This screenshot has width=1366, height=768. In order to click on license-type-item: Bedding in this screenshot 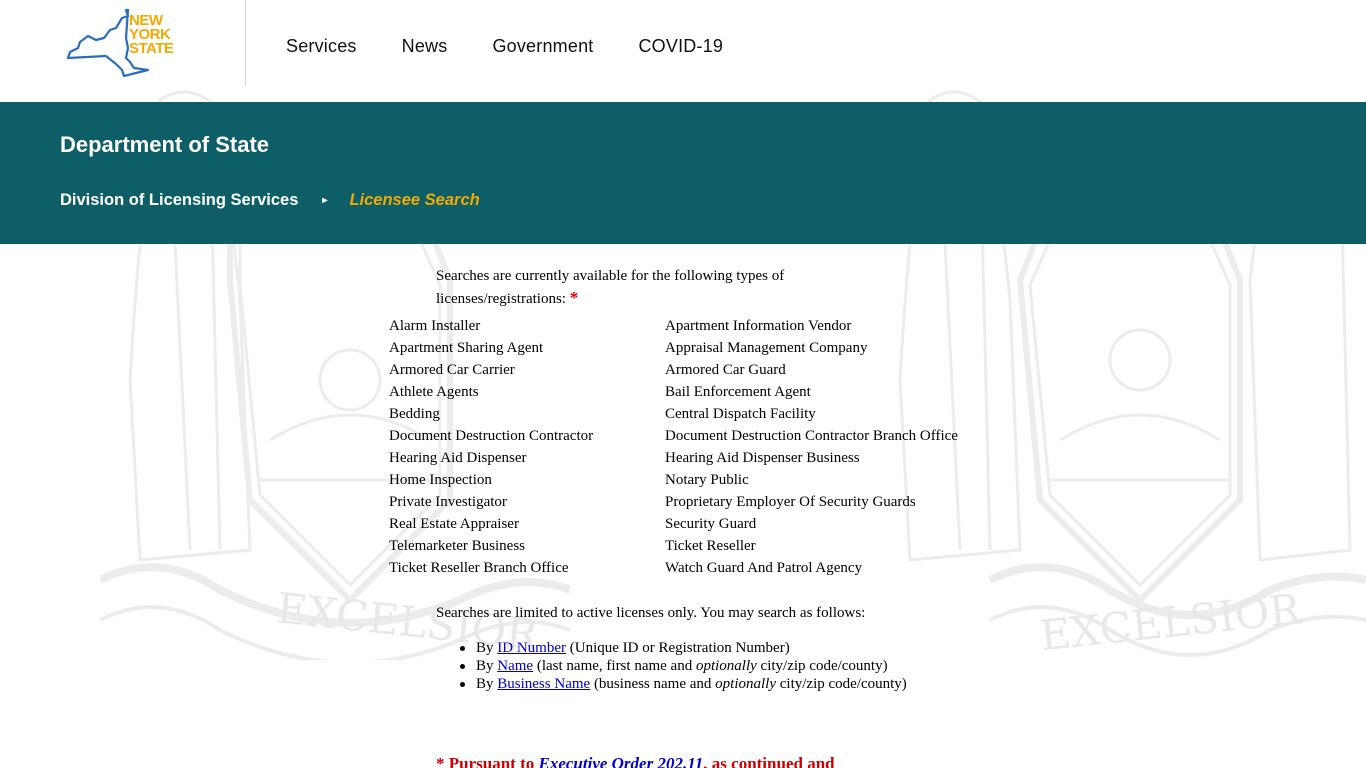, I will do `click(414, 414)`.